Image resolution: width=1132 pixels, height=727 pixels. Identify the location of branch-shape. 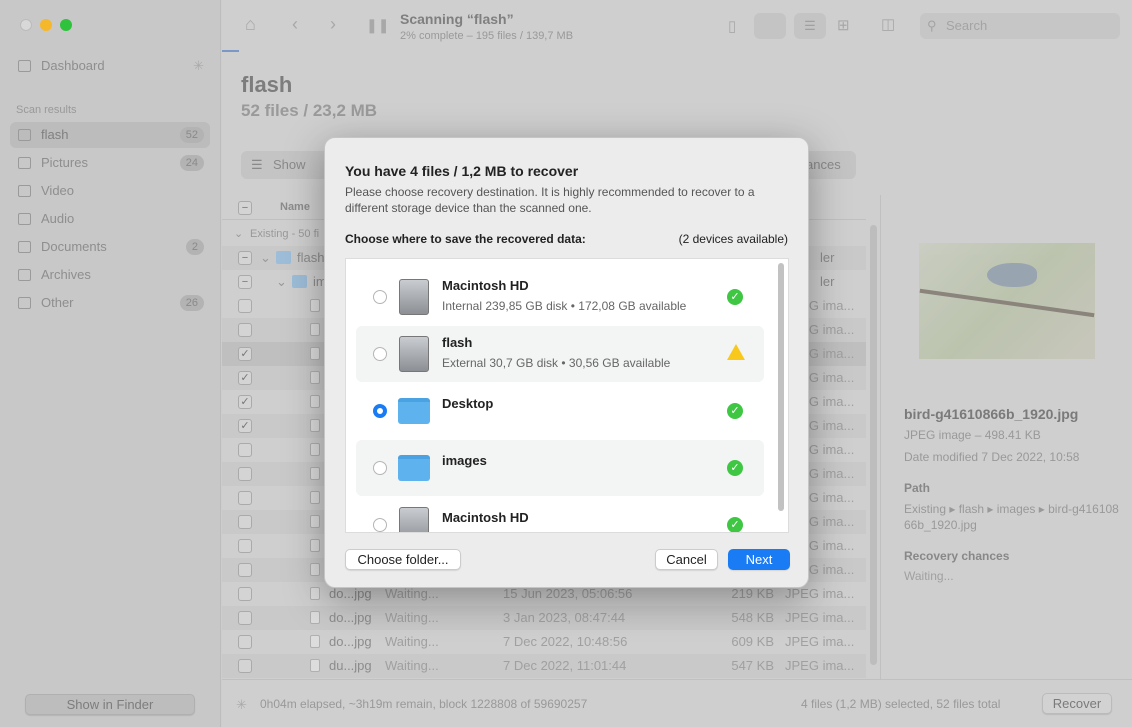
(1007, 303).